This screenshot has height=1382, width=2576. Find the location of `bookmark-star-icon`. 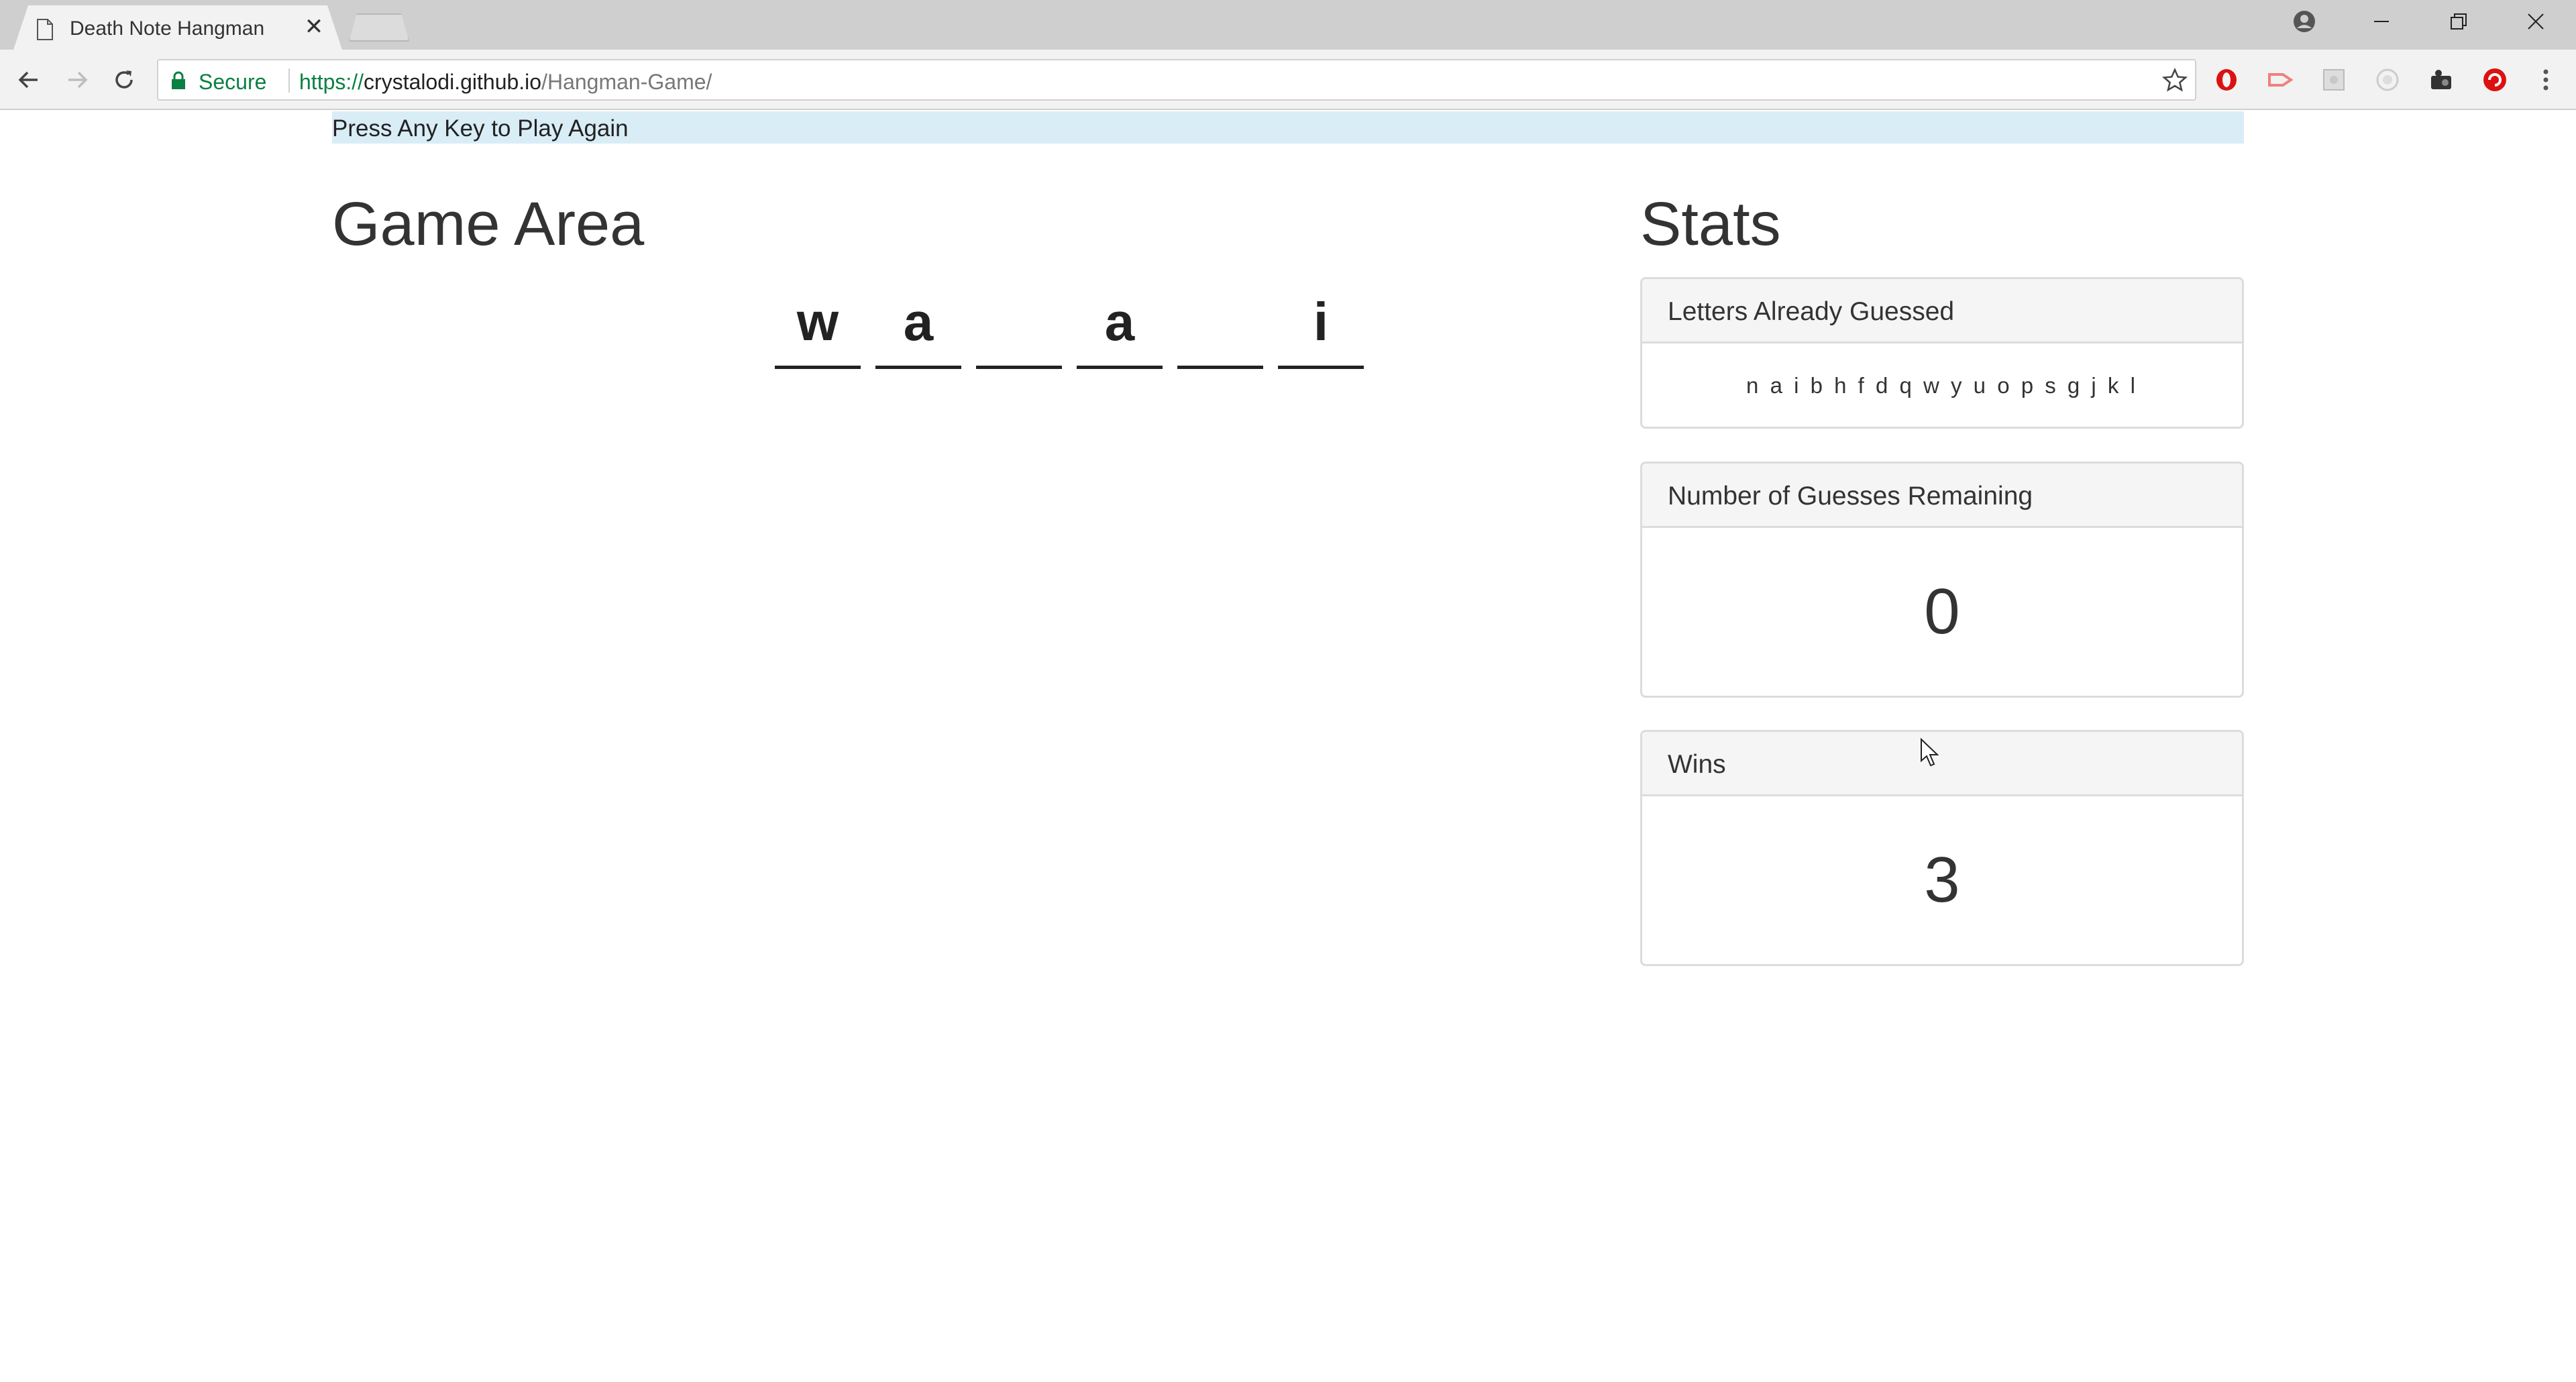

bookmark-star-icon is located at coordinates (2174, 80).